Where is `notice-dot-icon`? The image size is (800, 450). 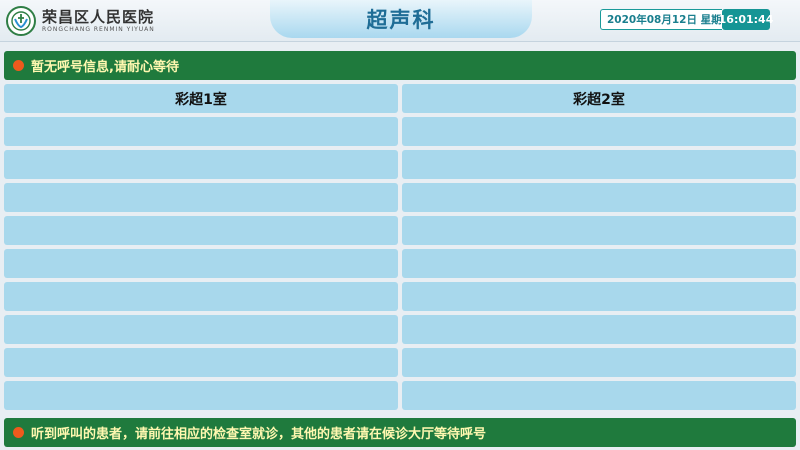
notice-dot-icon is located at coordinates (18, 65).